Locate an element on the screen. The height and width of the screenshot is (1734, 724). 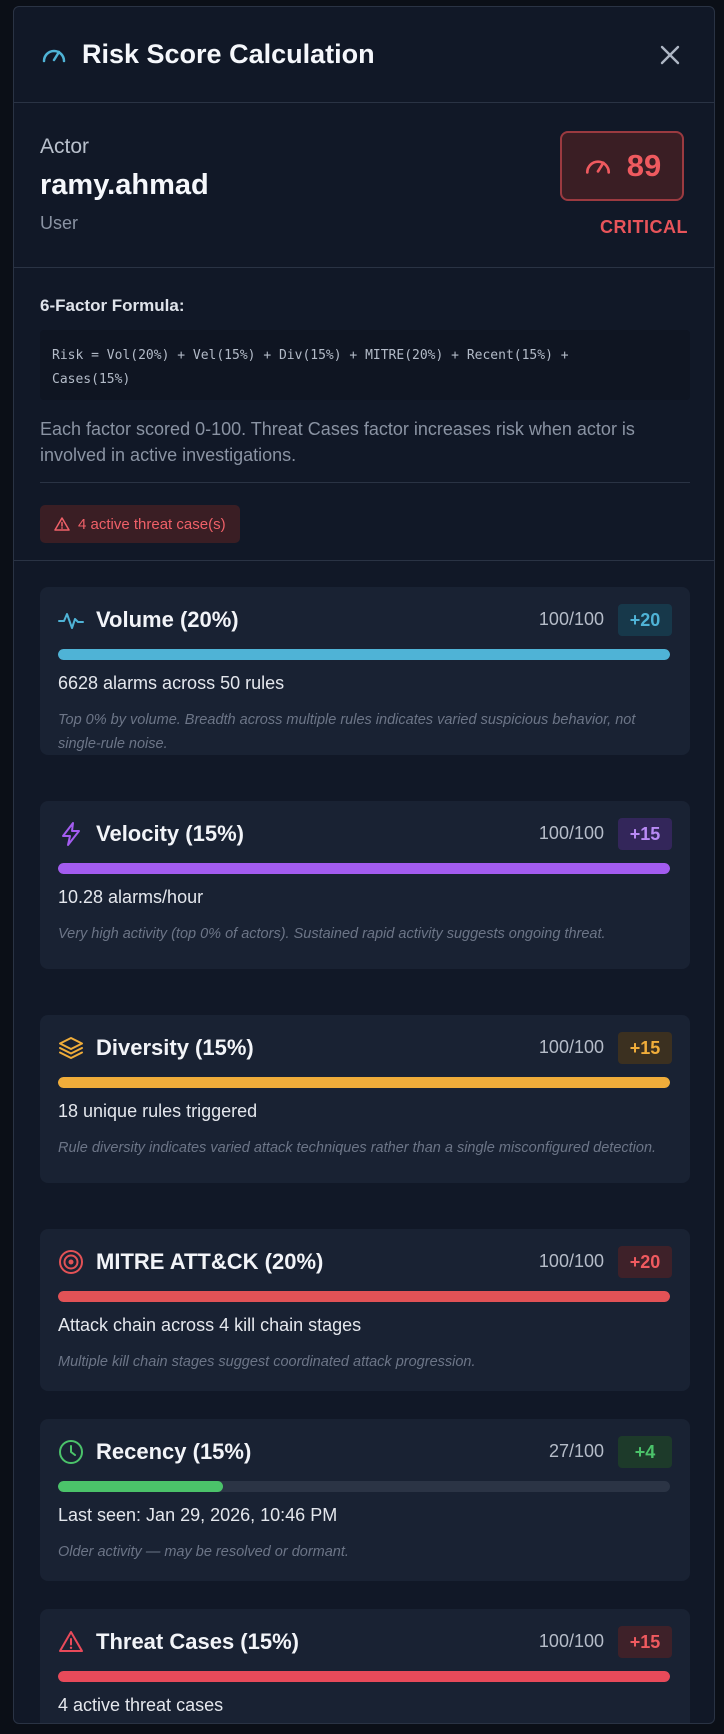
divider is located at coordinates (365, 482).